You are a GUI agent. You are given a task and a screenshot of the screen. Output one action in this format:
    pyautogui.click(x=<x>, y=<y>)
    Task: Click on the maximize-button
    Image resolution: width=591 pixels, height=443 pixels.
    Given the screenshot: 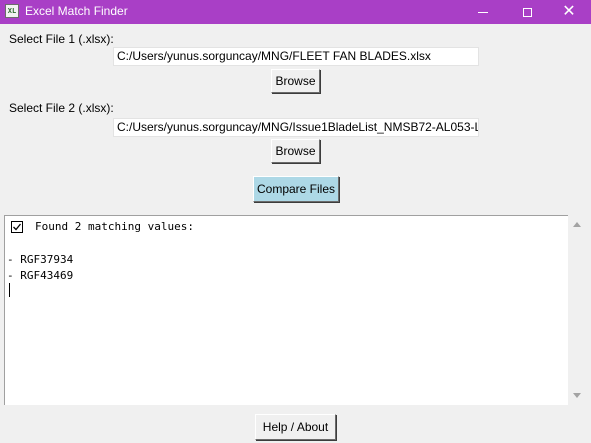 What is the action you would take?
    pyautogui.click(x=527, y=12)
    